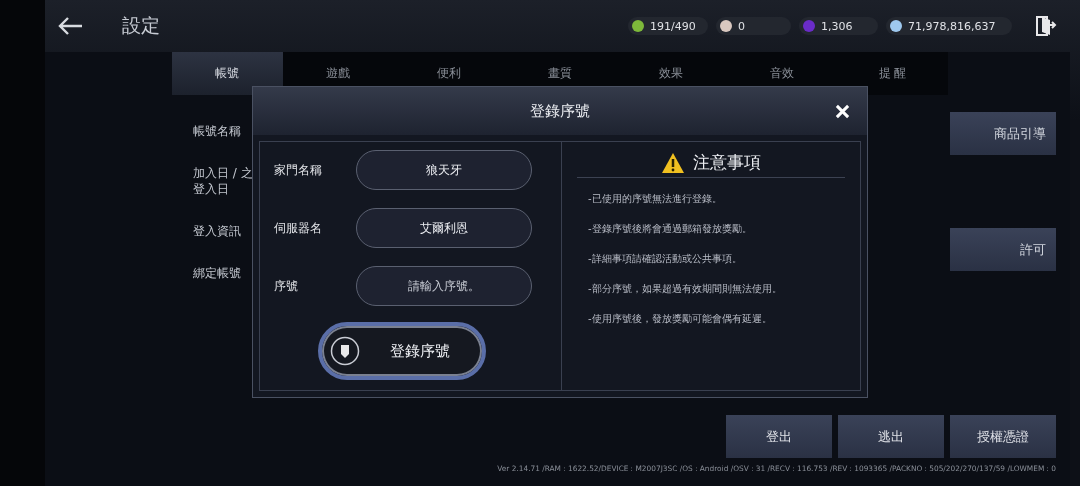 The height and width of the screenshot is (486, 1080). I want to click on notice-title: 注意事項, so click(727, 162).